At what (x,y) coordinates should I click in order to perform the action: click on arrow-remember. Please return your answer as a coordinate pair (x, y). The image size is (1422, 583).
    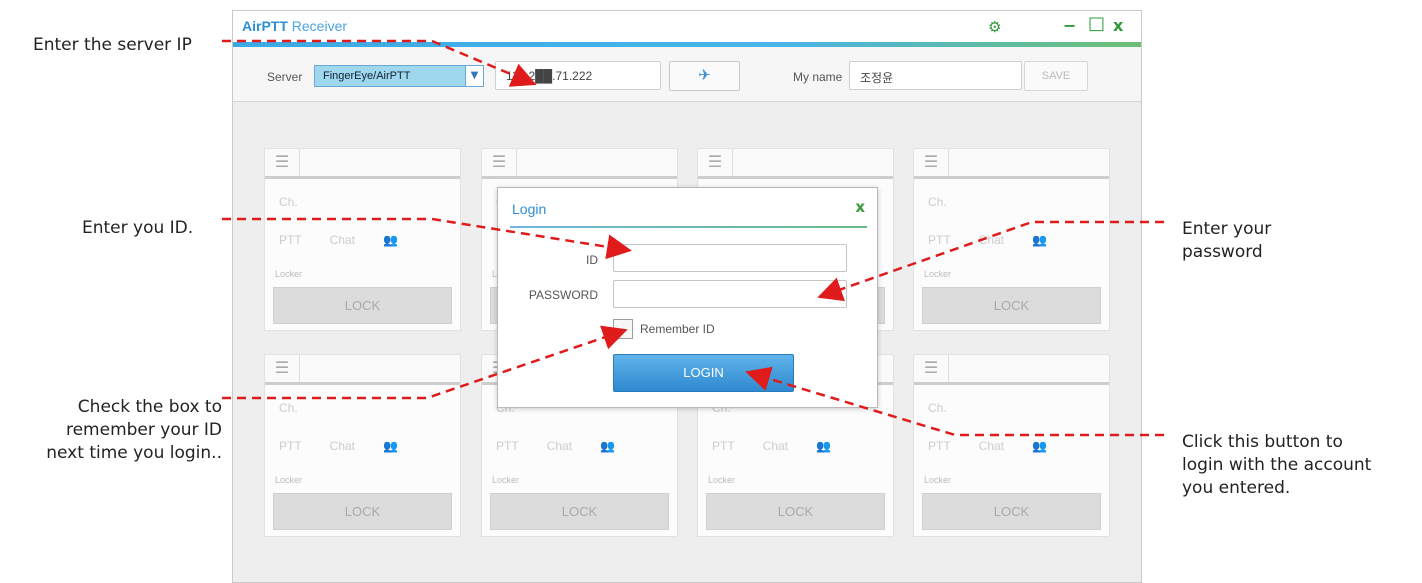
    Looking at the image, I should click on (425, 362).